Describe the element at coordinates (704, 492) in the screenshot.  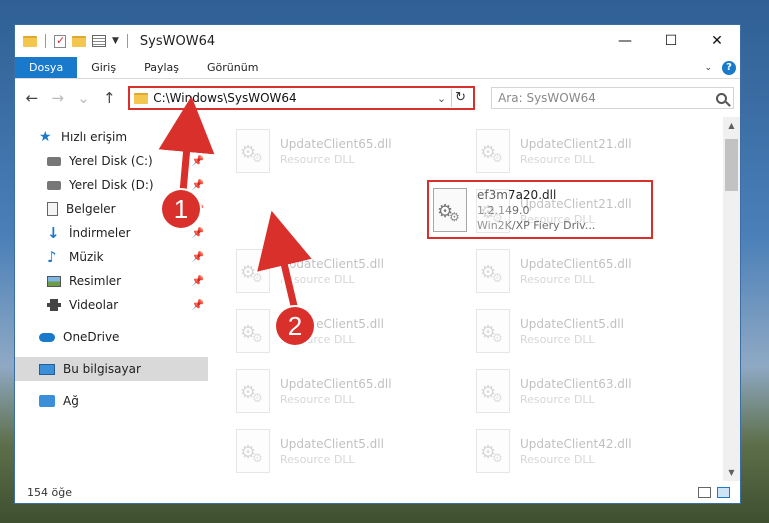
I see `details-view-icon` at that location.